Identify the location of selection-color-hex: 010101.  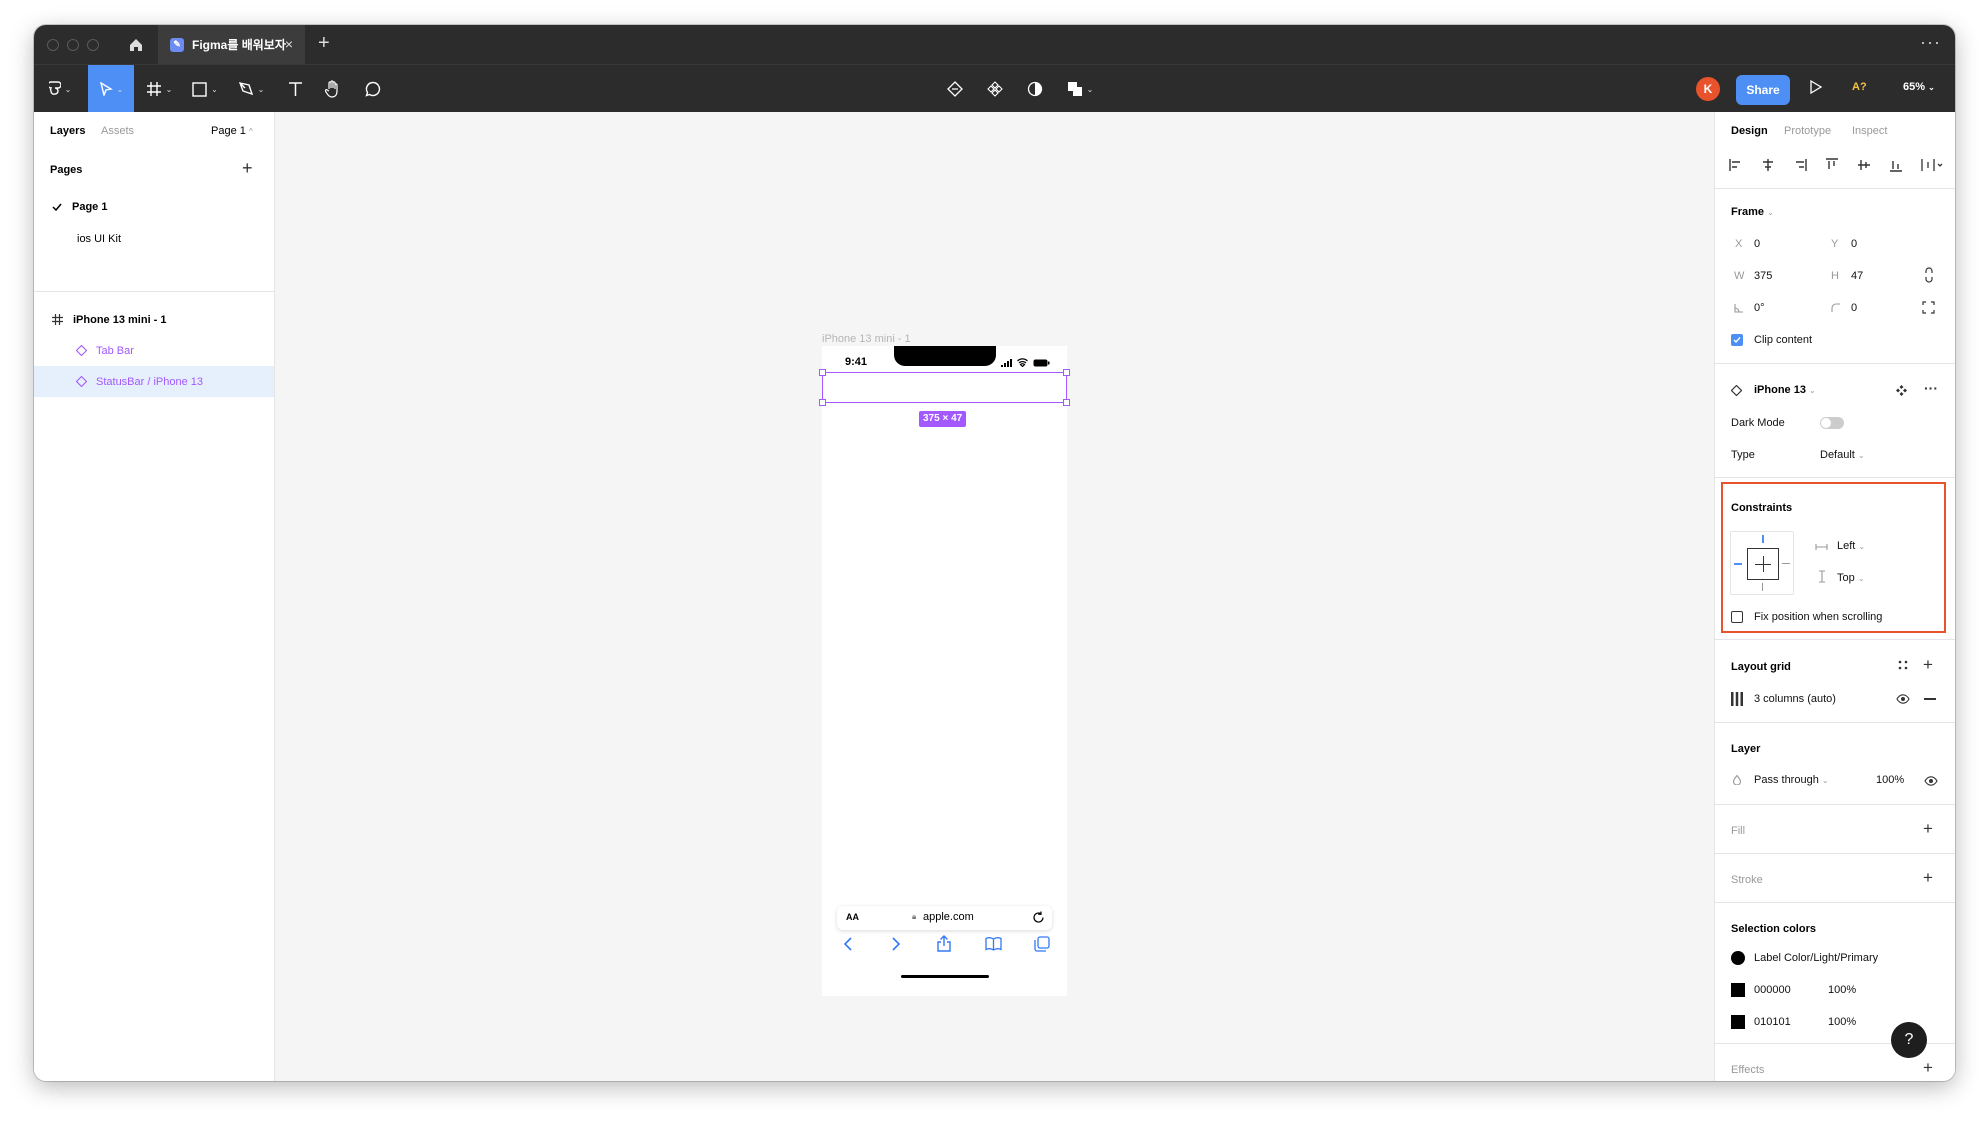
(1772, 1022).